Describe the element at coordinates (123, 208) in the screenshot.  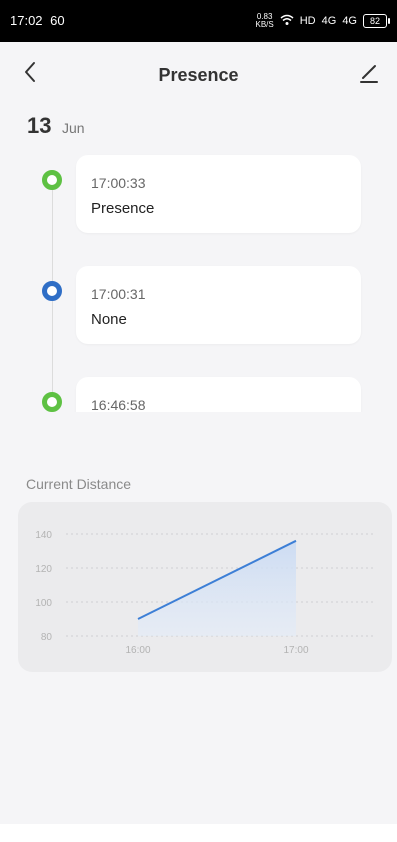
I see `event-state: Presence` at that location.